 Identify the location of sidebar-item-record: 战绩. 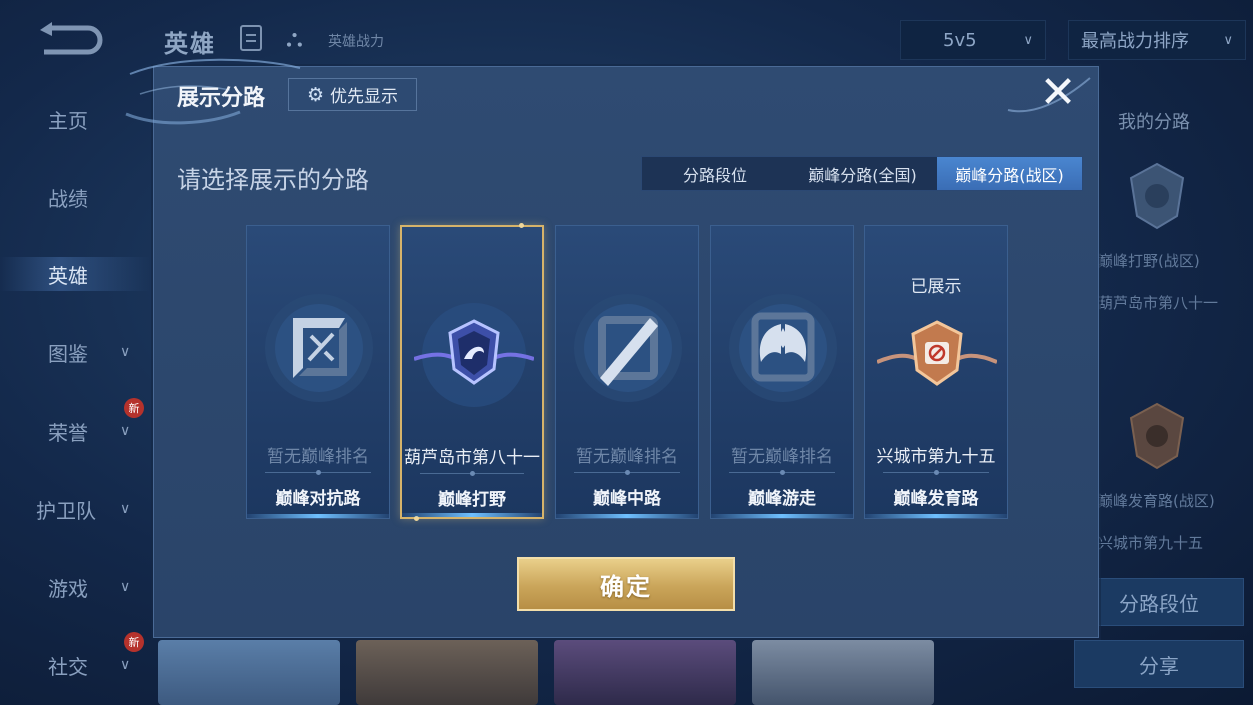
(75, 197).